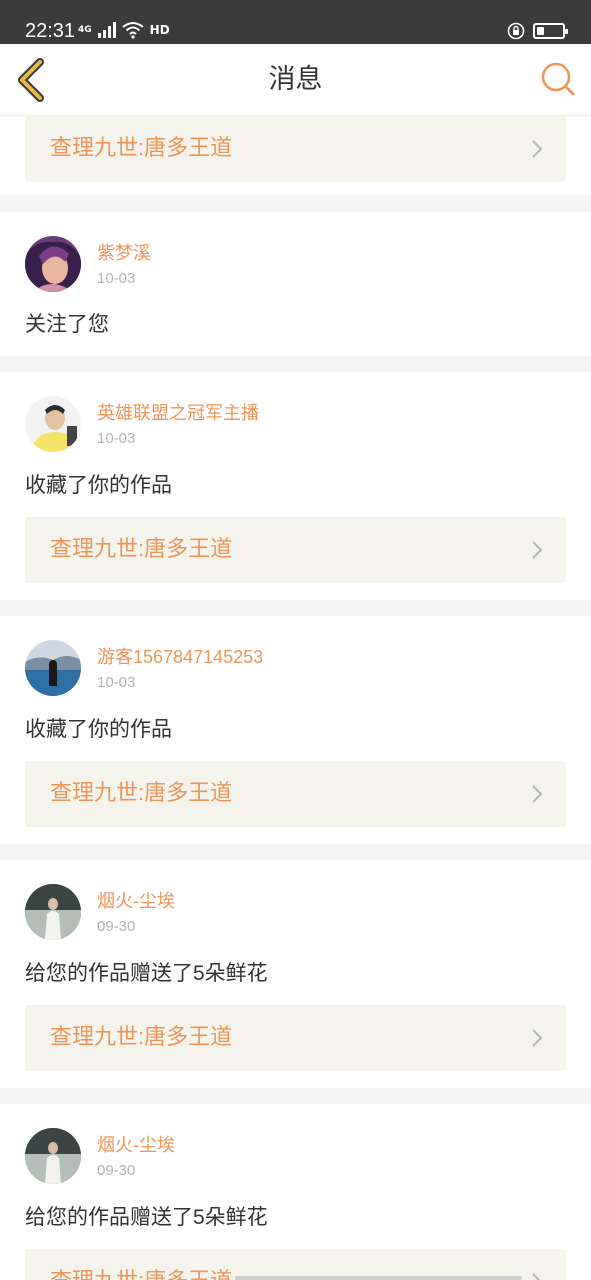 The height and width of the screenshot is (1280, 591). Describe the element at coordinates (295, 284) in the screenshot. I see `message-card: 紫梦溪 10-03 关注了您` at that location.